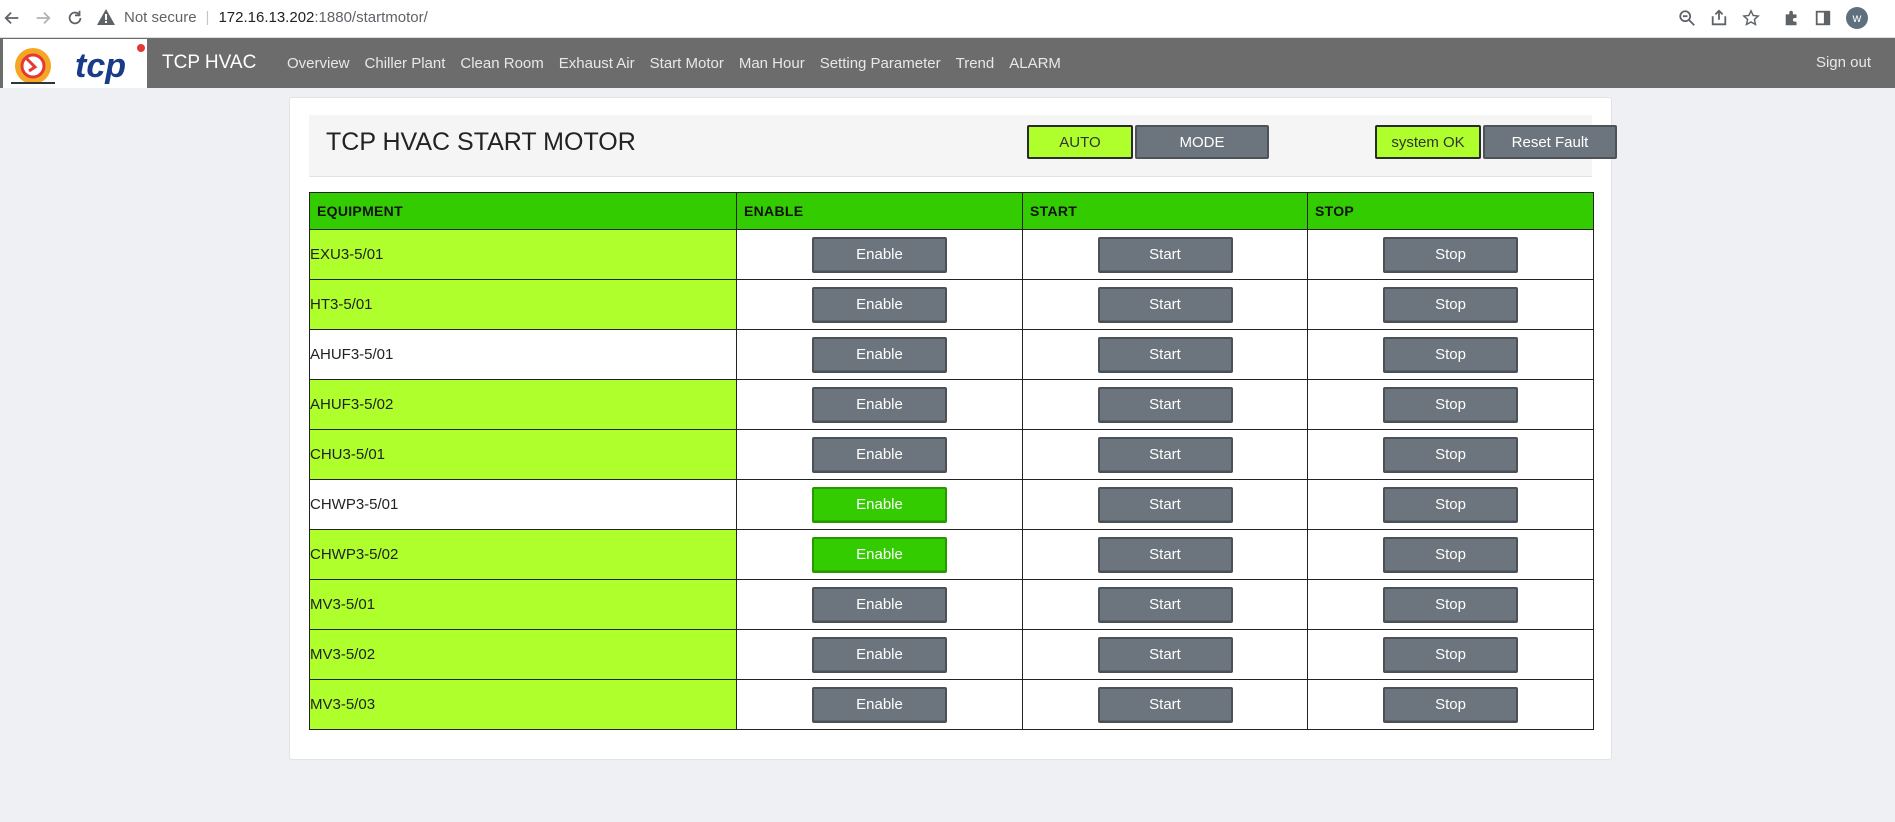 Image resolution: width=1895 pixels, height=822 pixels. What do you see at coordinates (1843, 63) in the screenshot?
I see `sign-out-link: Sign out` at bounding box center [1843, 63].